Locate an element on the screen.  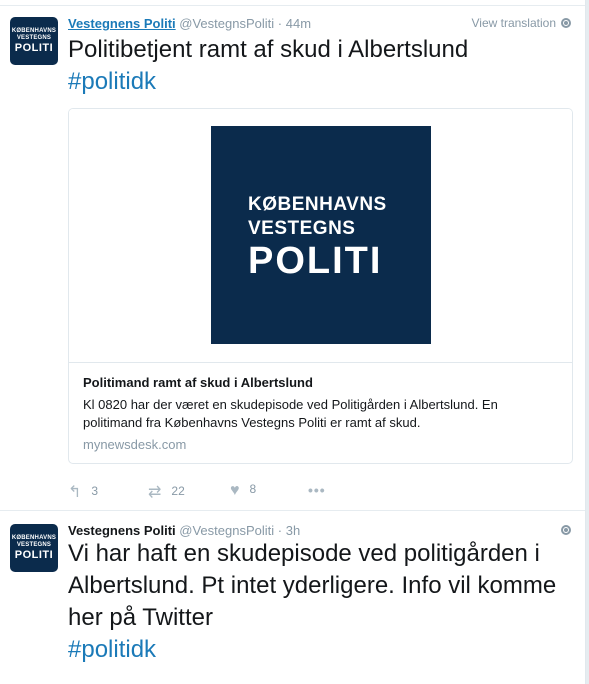
timestamp: 44m is located at coordinates (298, 23).